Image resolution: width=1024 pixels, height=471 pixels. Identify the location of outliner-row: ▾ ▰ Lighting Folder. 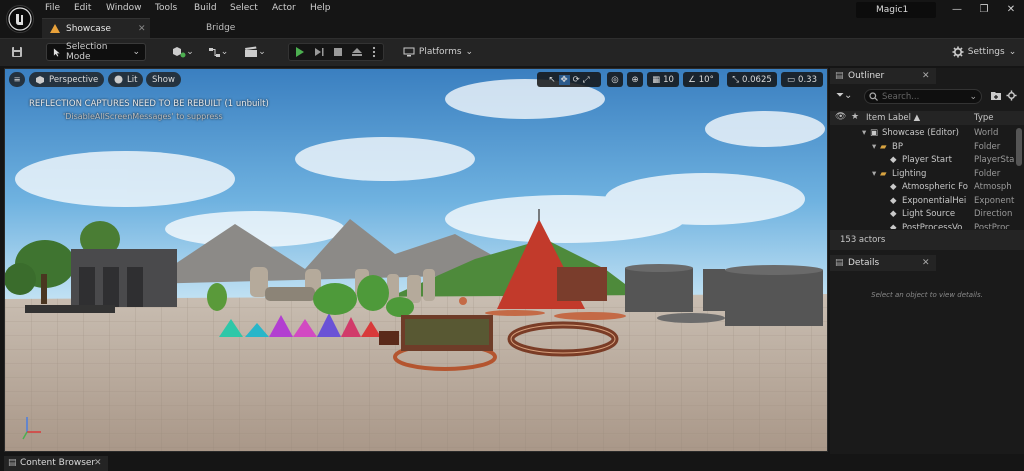
(927, 175).